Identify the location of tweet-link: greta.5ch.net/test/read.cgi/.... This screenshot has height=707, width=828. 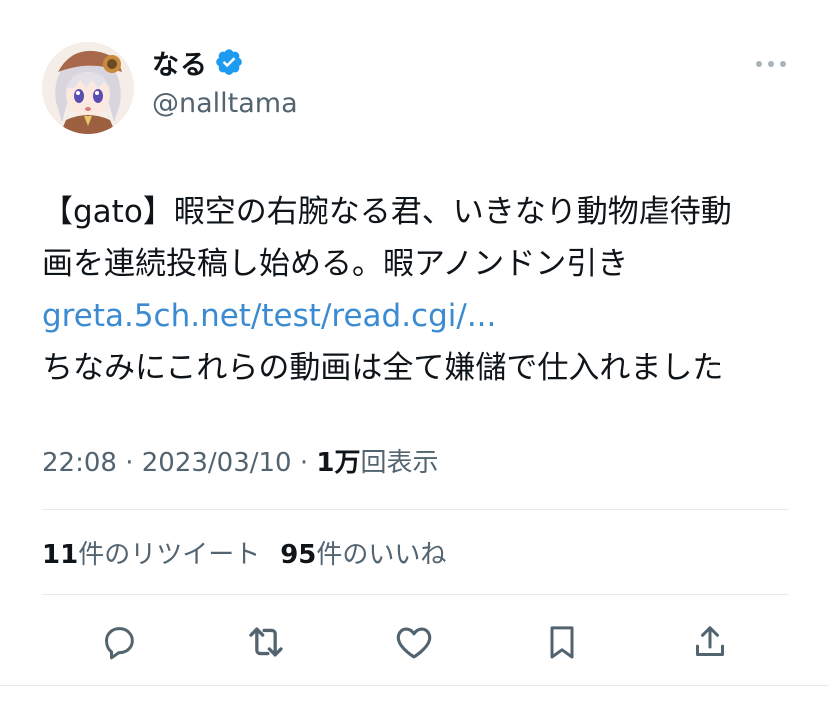
(269, 316).